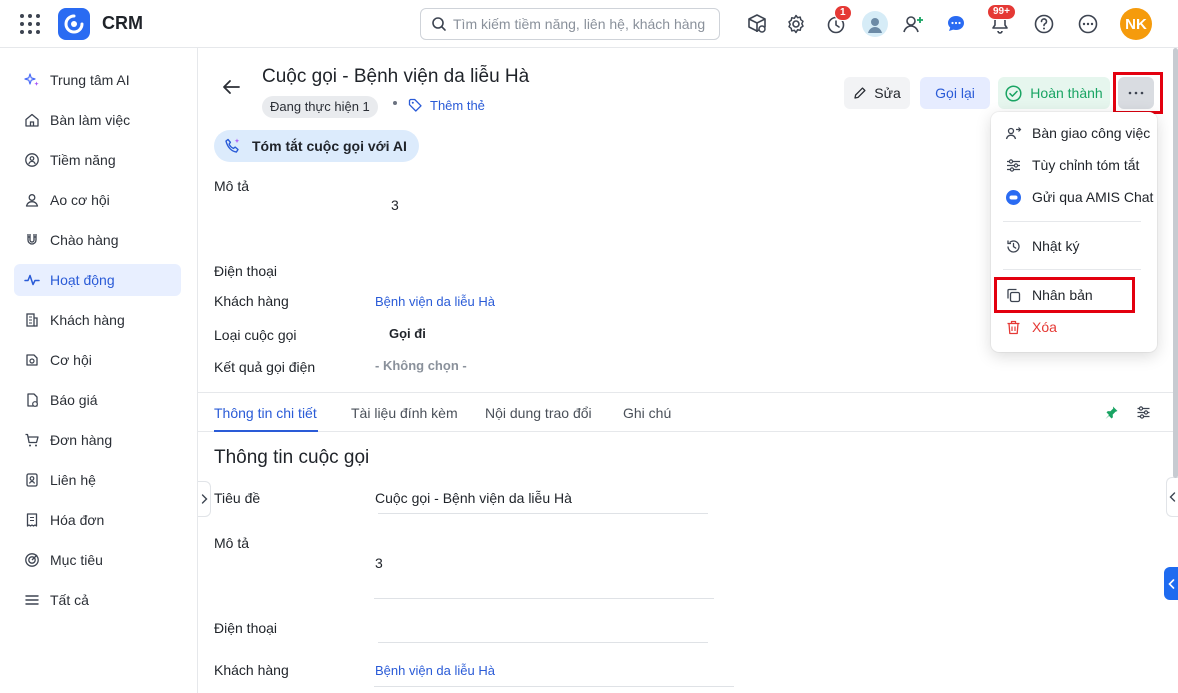 The image size is (1178, 693). What do you see at coordinates (255, 335) in the screenshot?
I see `summary-label-call-type: Loại cuộc gọi` at bounding box center [255, 335].